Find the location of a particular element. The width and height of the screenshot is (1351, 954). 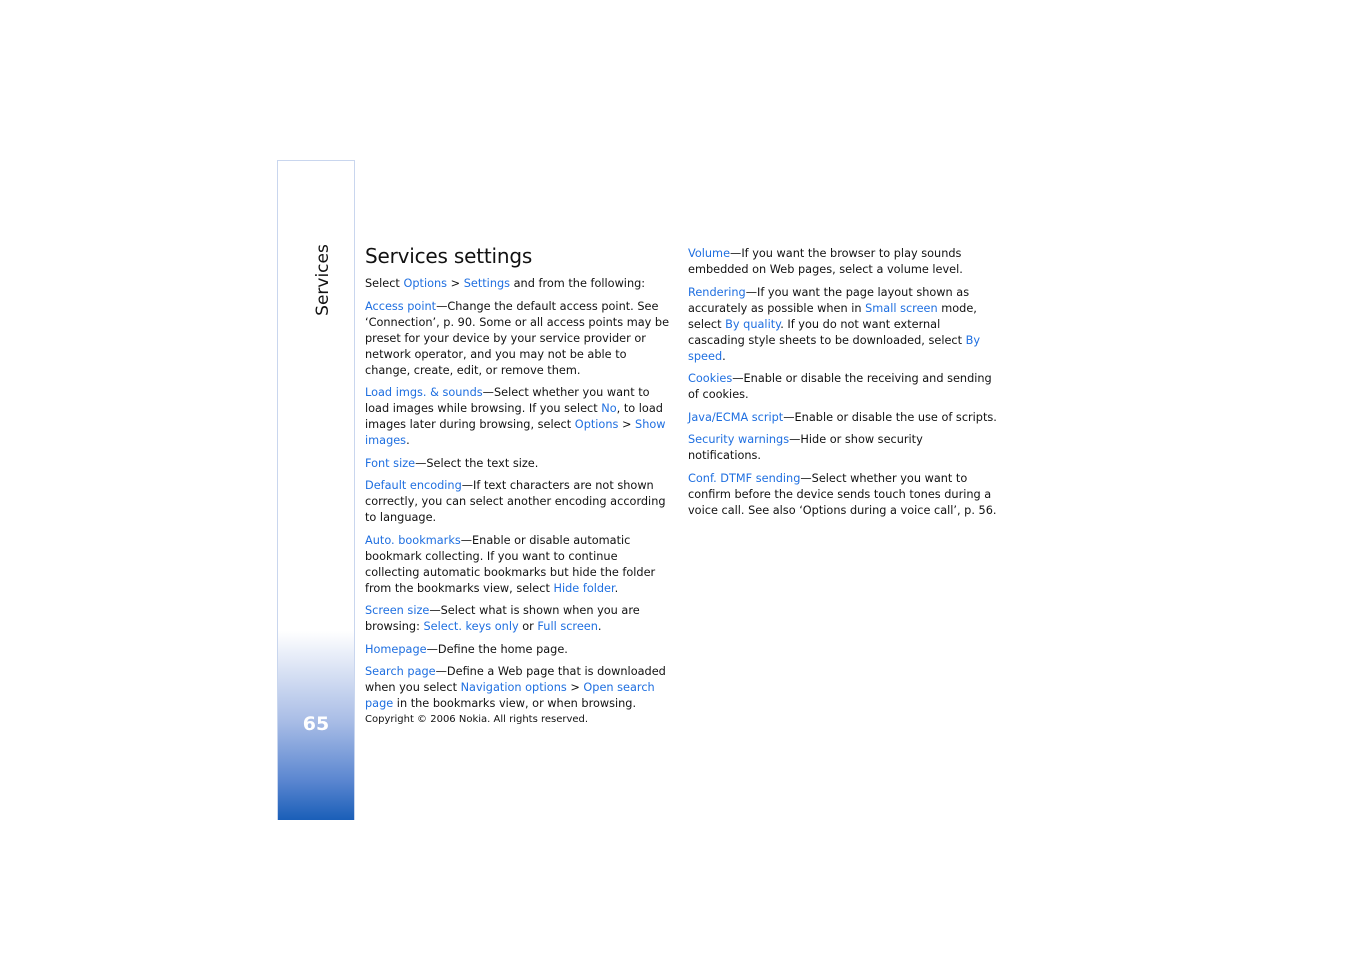

setting-term: Auto. bookmarks is located at coordinates (413, 540).